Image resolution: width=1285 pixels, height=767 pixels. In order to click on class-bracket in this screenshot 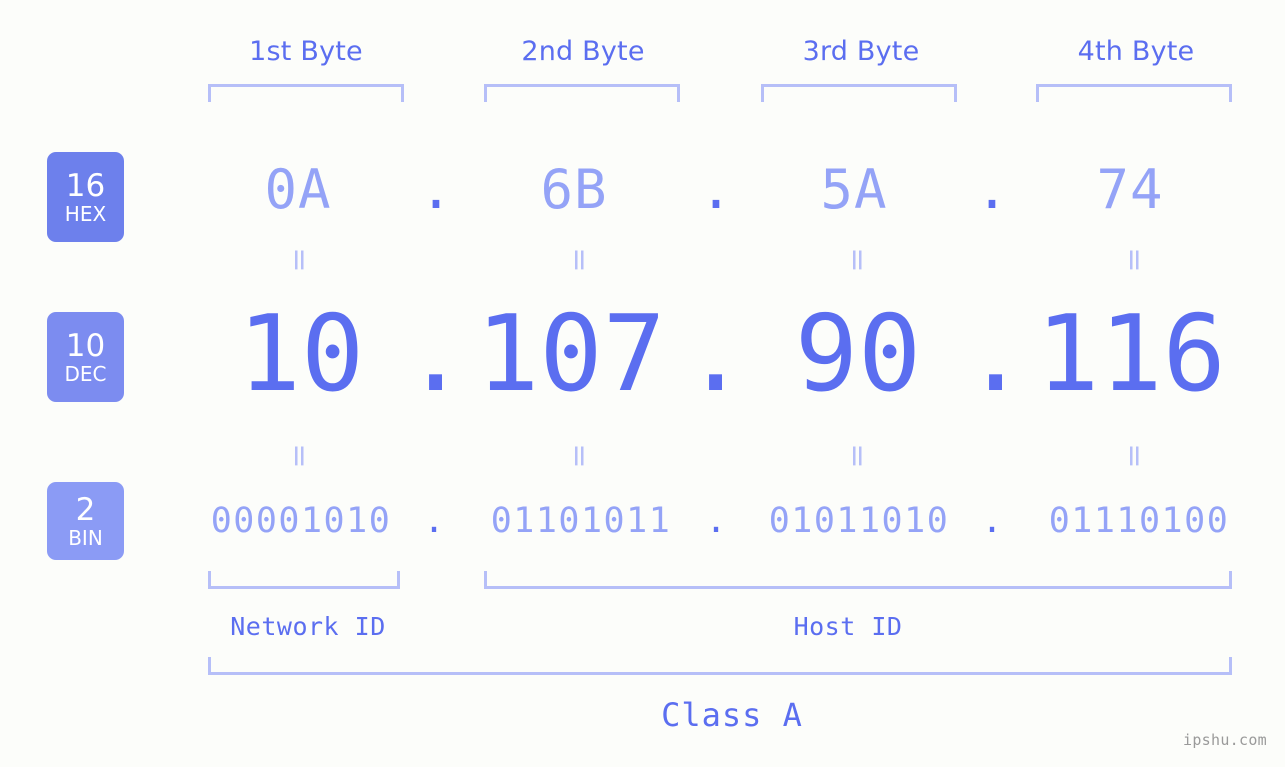, I will do `click(720, 666)`.